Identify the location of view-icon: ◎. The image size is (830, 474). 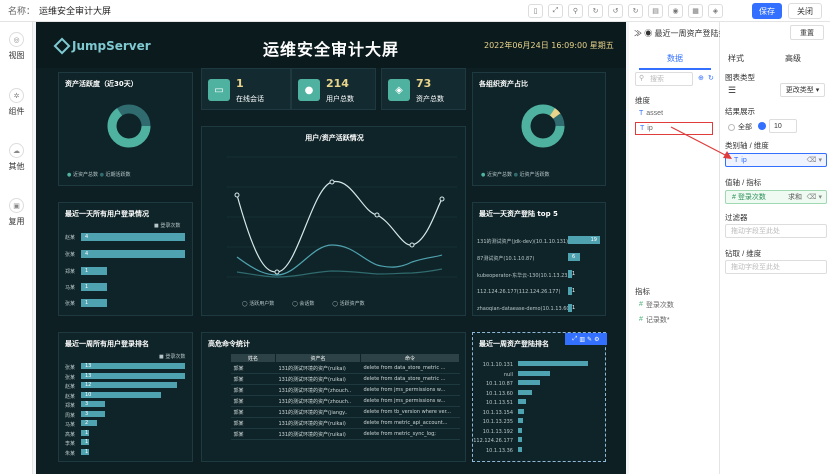
(16, 39).